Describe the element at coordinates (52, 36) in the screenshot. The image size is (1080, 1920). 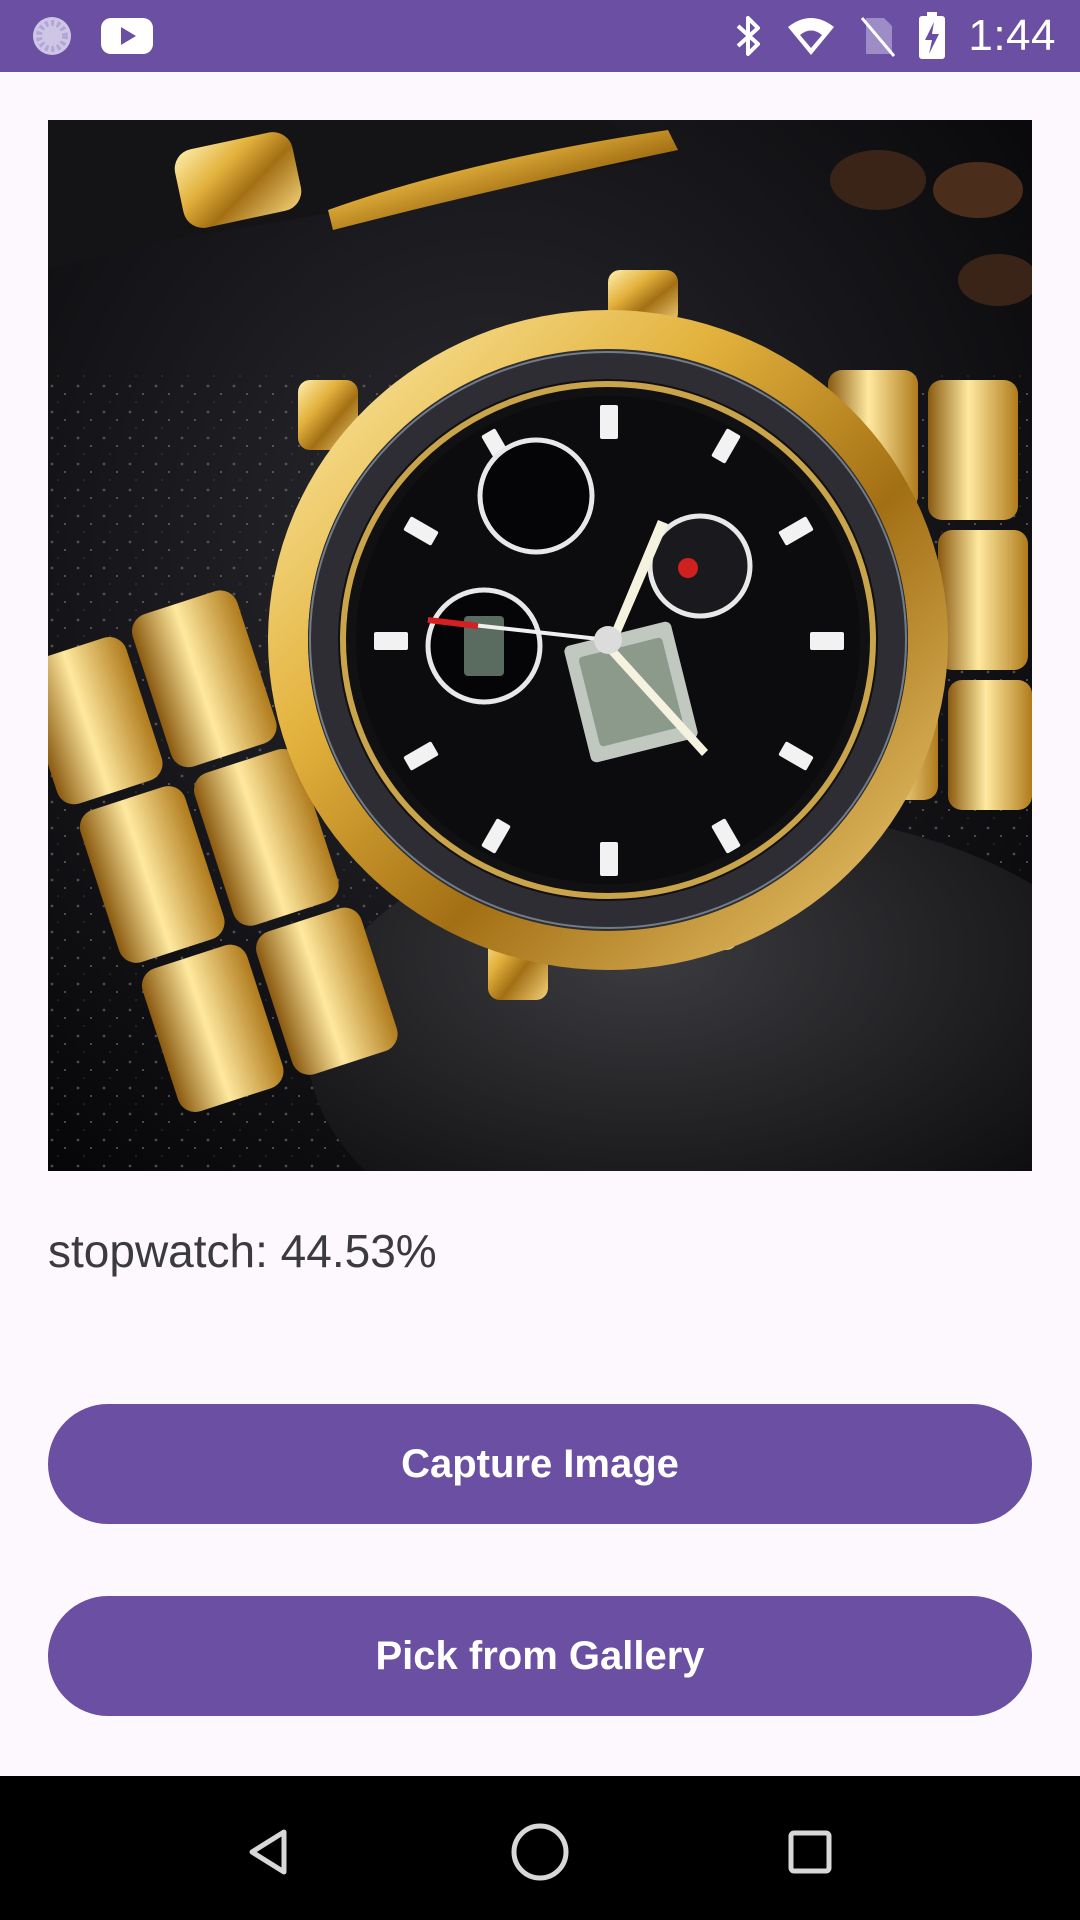
I see `loading-spinner-icon` at that location.